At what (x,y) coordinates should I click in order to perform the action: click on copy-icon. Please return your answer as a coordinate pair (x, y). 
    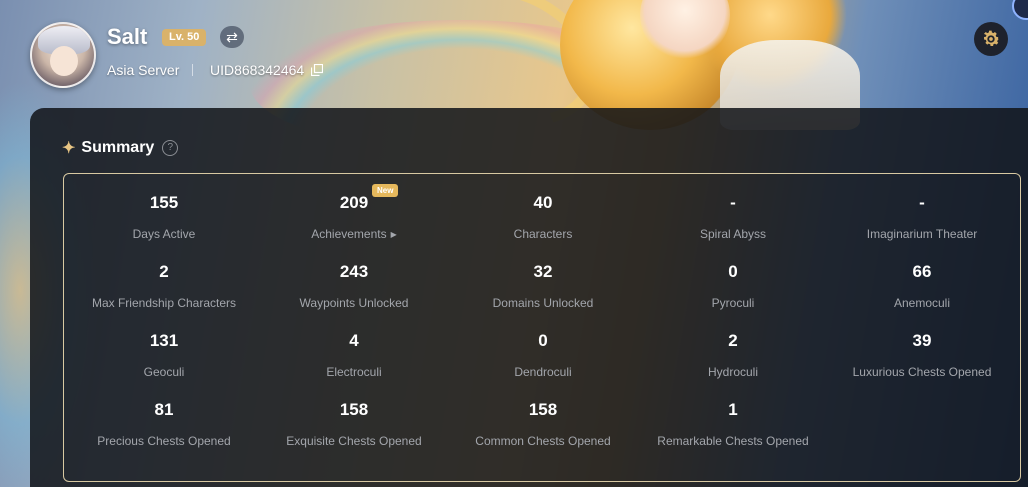
    Looking at the image, I should click on (317, 70).